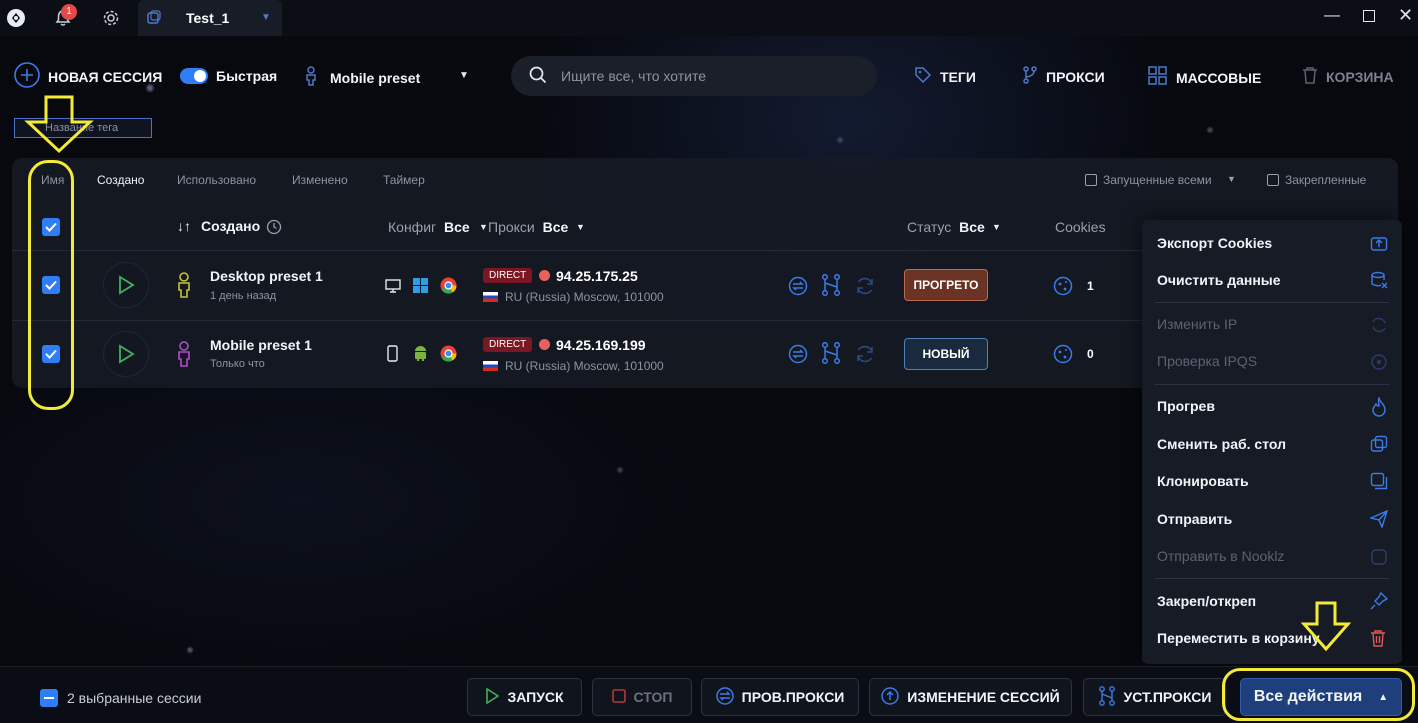  I want to click on launched-all-dropdown-icon: ▼, so click(1231, 179).